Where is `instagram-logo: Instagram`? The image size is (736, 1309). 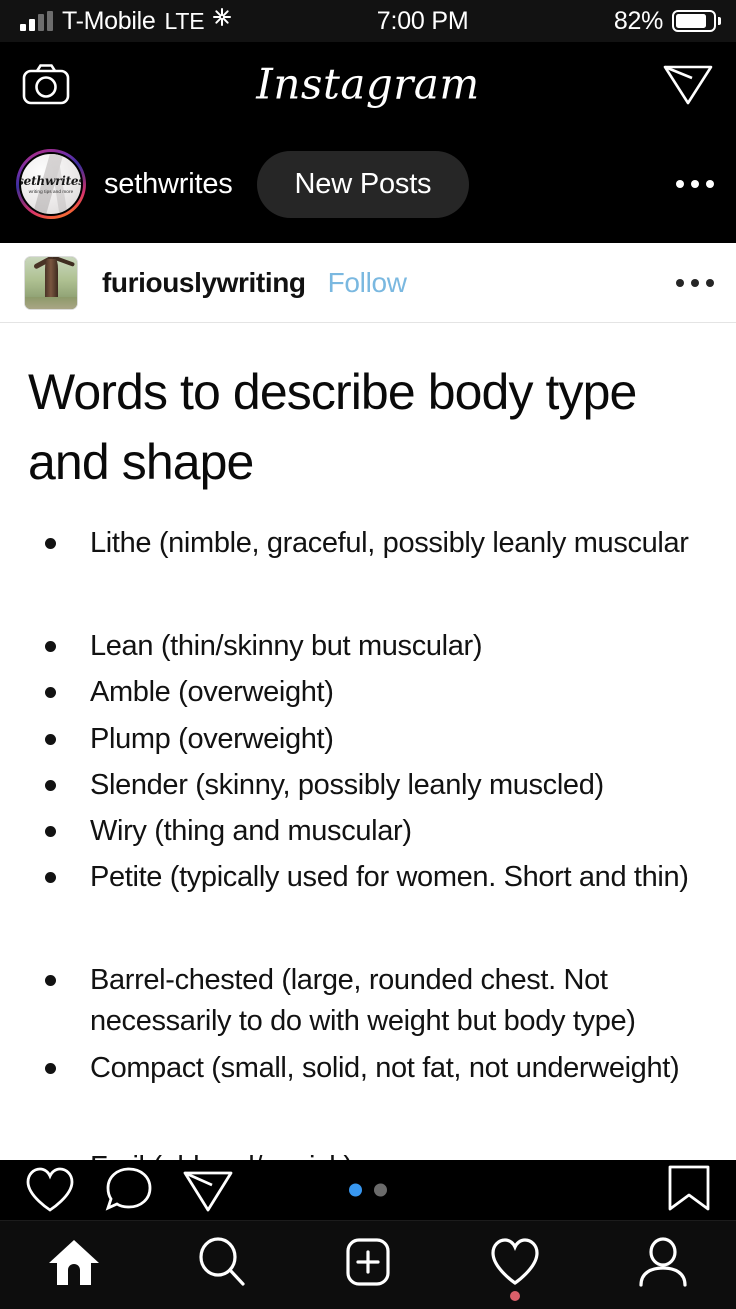 instagram-logo: Instagram is located at coordinates (368, 83).